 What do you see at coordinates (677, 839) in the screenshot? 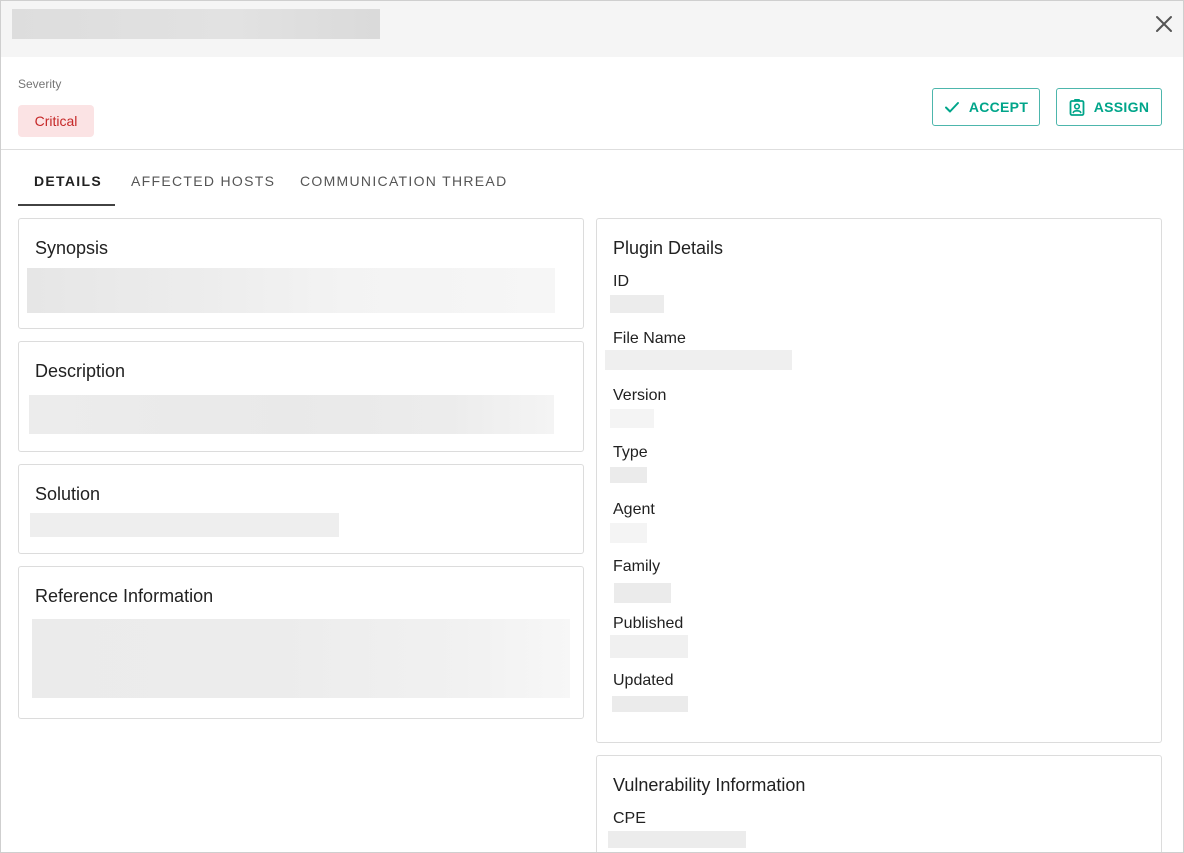
I see `vuln-field-cpe-value-redacted` at bounding box center [677, 839].